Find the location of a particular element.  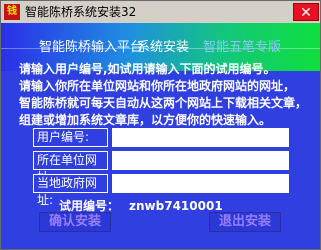

user-id-input is located at coordinates (200, 137).